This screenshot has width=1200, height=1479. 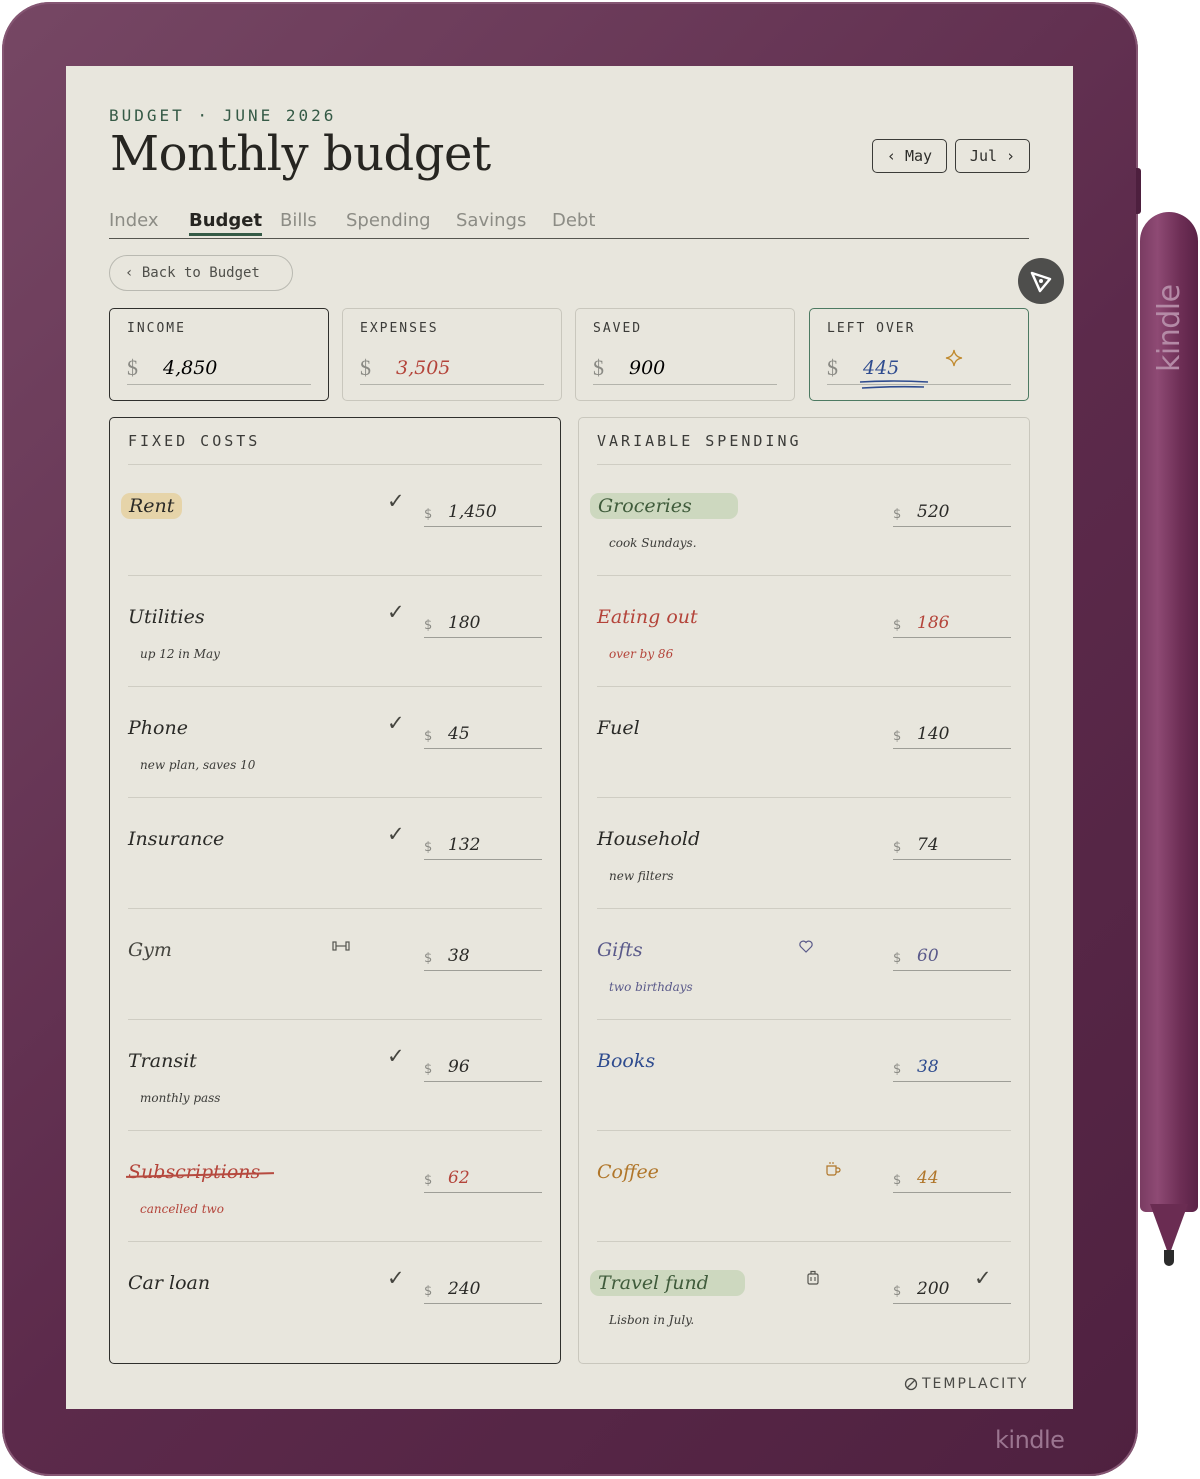 I want to click on tab-budget: Budget, so click(x=226, y=223).